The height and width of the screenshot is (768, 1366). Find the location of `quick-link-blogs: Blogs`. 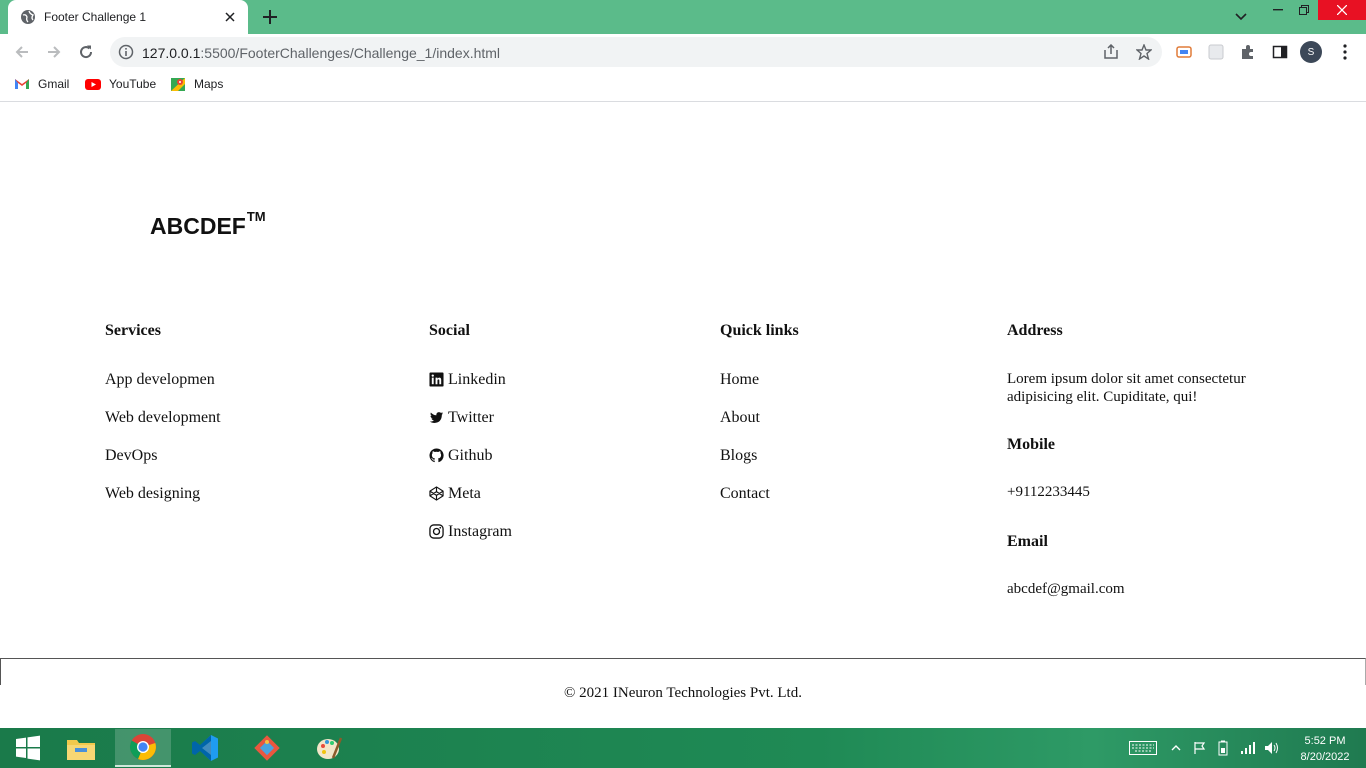

quick-link-blogs: Blogs is located at coordinates (759, 465).